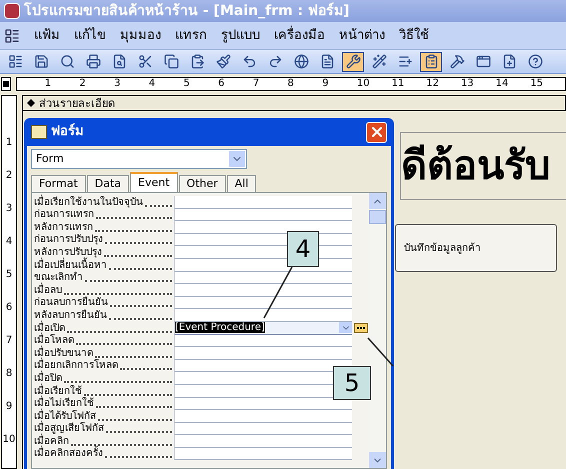  What do you see at coordinates (68, 240) in the screenshot?
I see `property-label: ก่อนการปรับปรุง` at bounding box center [68, 240].